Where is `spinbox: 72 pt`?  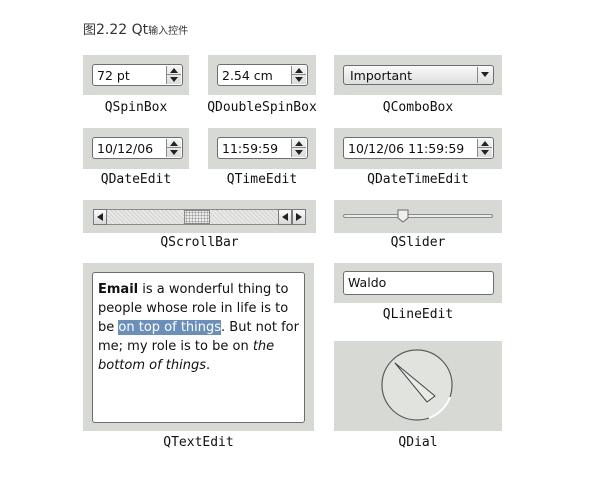
spinbox: 72 pt is located at coordinates (137, 75).